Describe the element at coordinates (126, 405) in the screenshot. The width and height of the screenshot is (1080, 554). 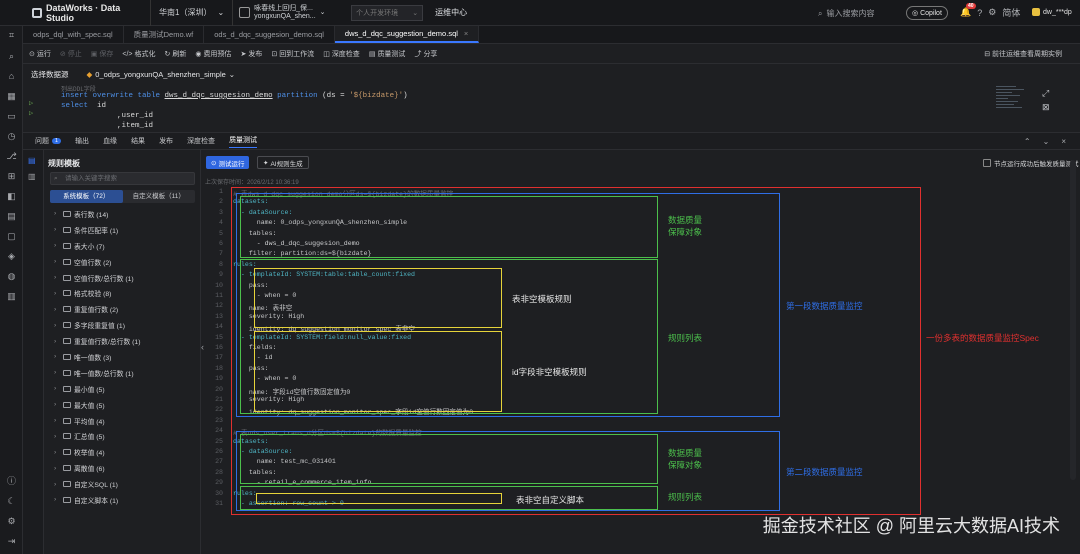
I see `template-tree-item: › 最大值 (5)` at that location.